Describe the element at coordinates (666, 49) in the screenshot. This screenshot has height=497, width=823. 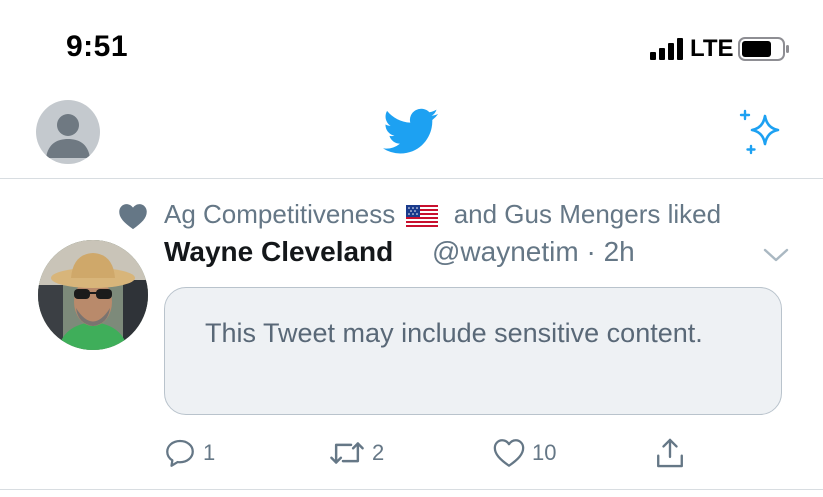
I see `signal-bars-icon` at that location.